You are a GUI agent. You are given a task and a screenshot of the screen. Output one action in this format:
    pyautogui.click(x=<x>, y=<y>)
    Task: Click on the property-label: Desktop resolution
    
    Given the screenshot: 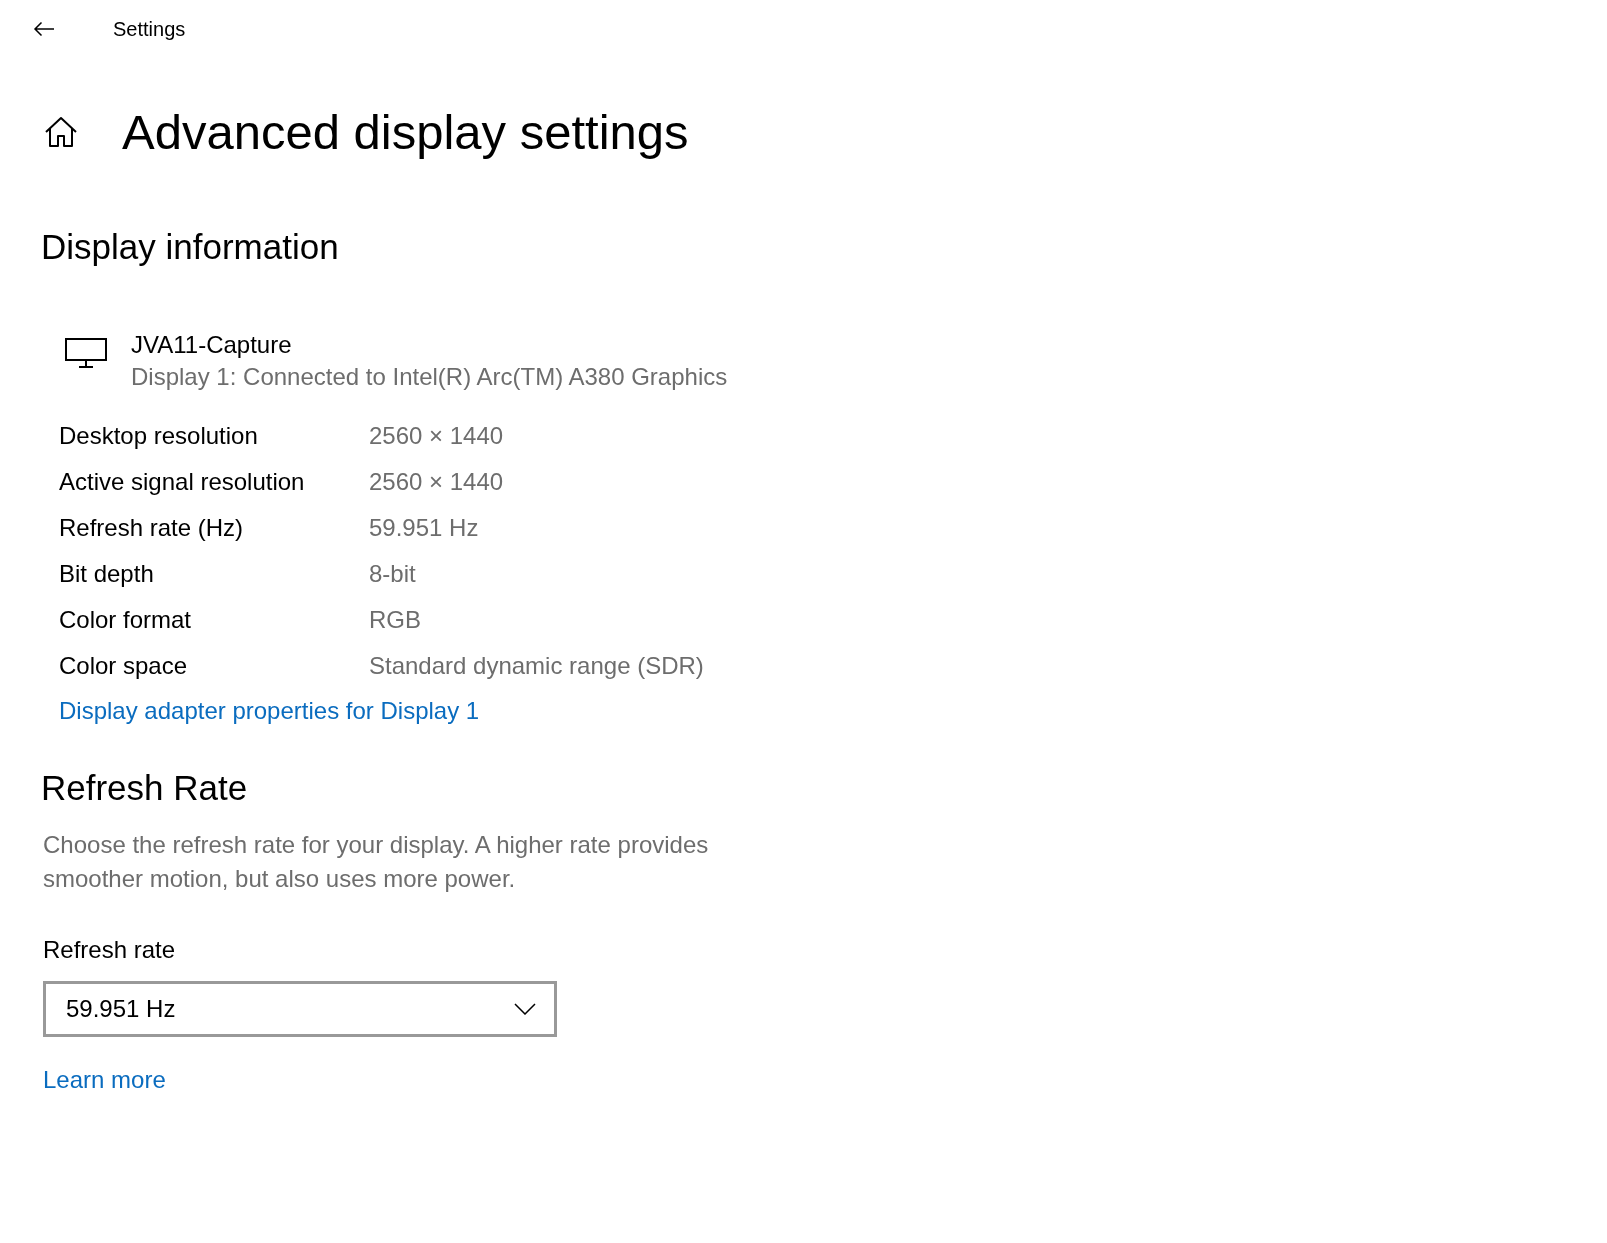 What is the action you would take?
    pyautogui.click(x=159, y=436)
    